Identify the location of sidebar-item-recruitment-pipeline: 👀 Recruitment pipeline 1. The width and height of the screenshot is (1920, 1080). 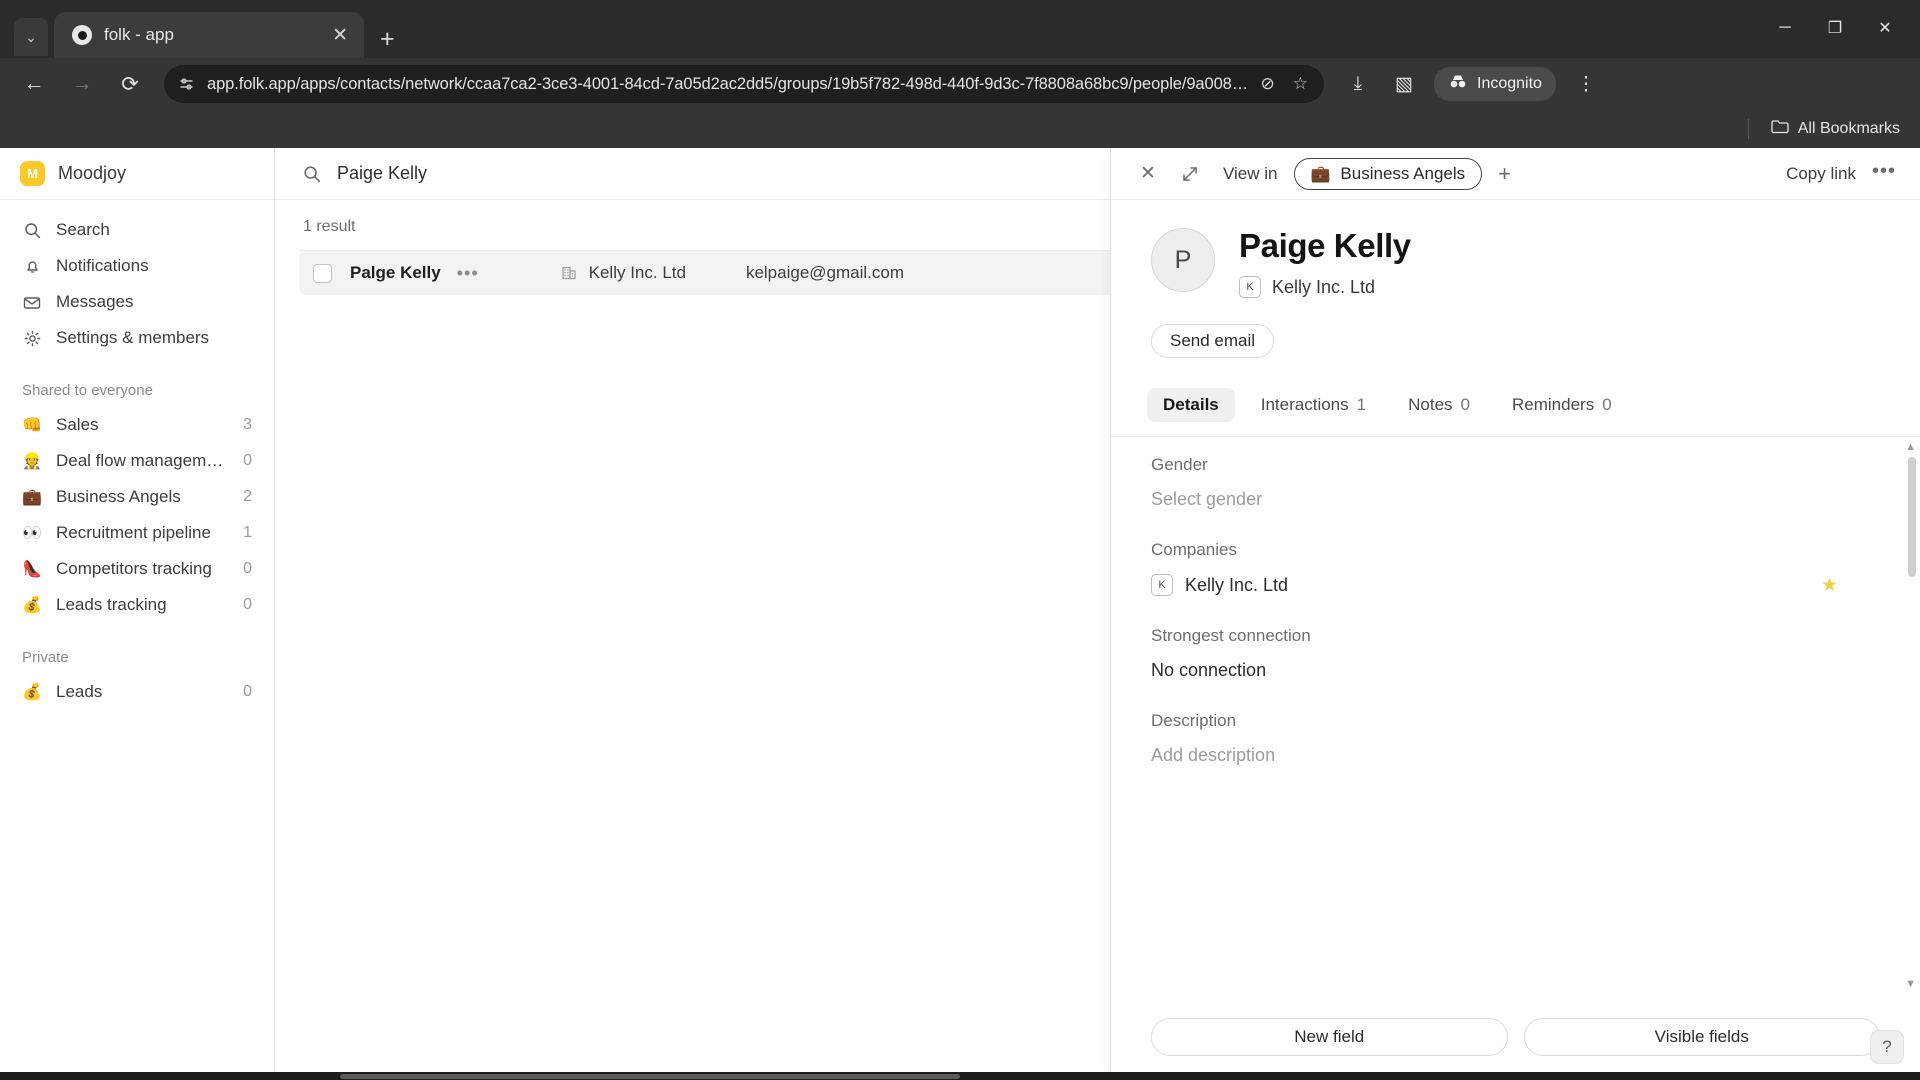
(137, 533).